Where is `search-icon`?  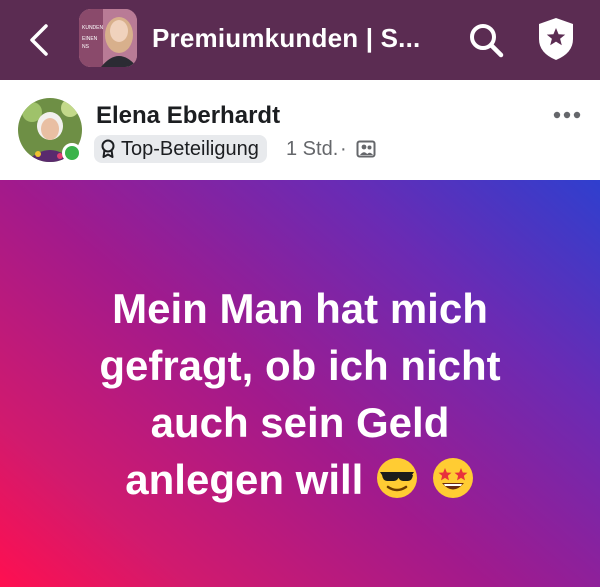 search-icon is located at coordinates (487, 41).